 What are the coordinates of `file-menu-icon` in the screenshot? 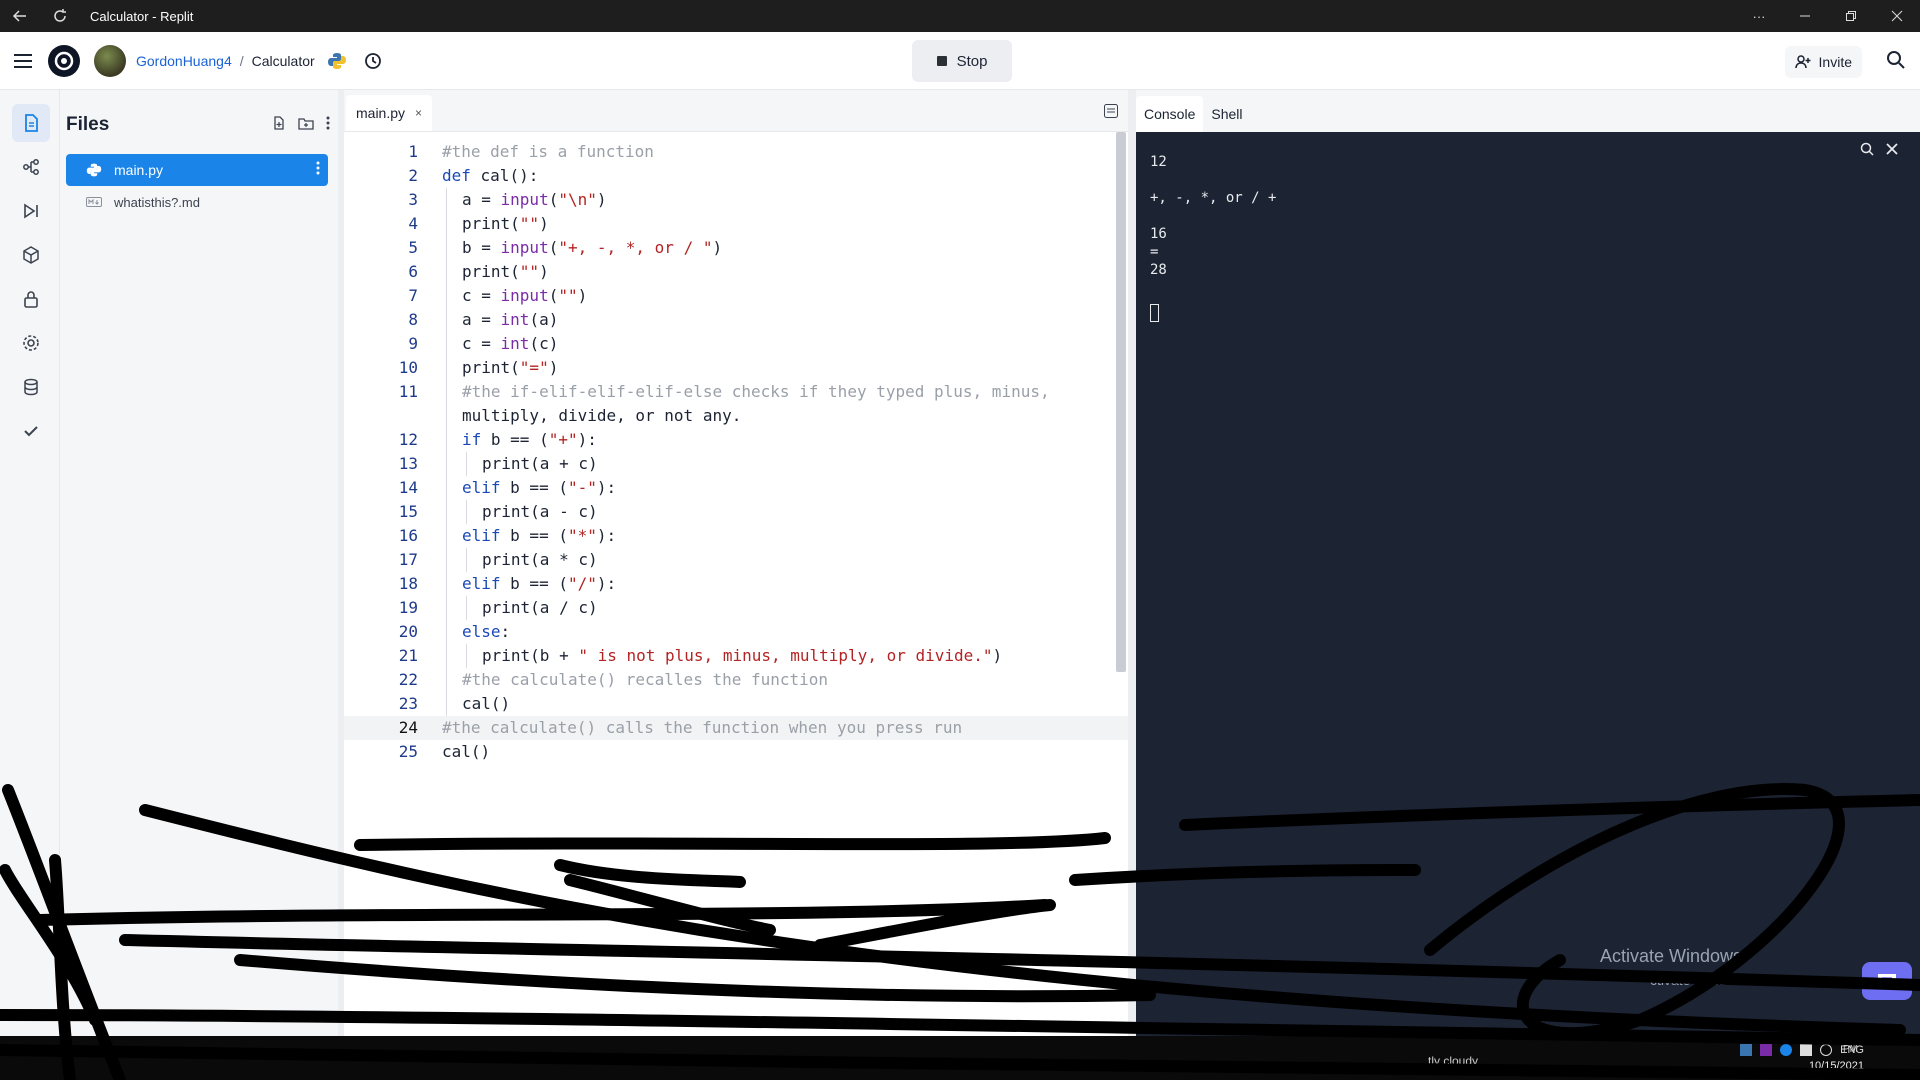 It's located at (318, 169).